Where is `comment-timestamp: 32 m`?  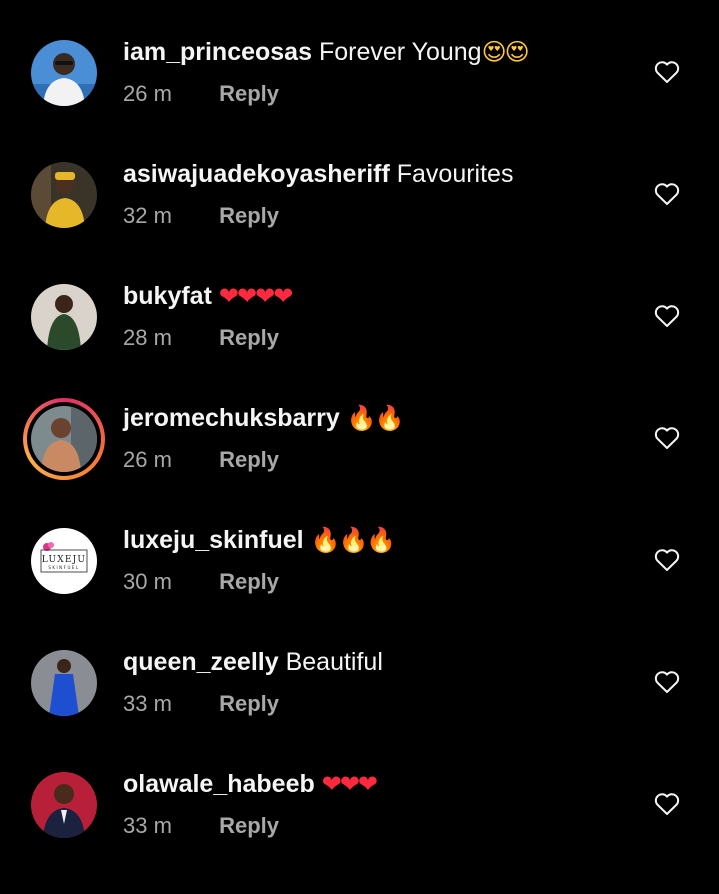
comment-timestamp: 32 m is located at coordinates (147, 215).